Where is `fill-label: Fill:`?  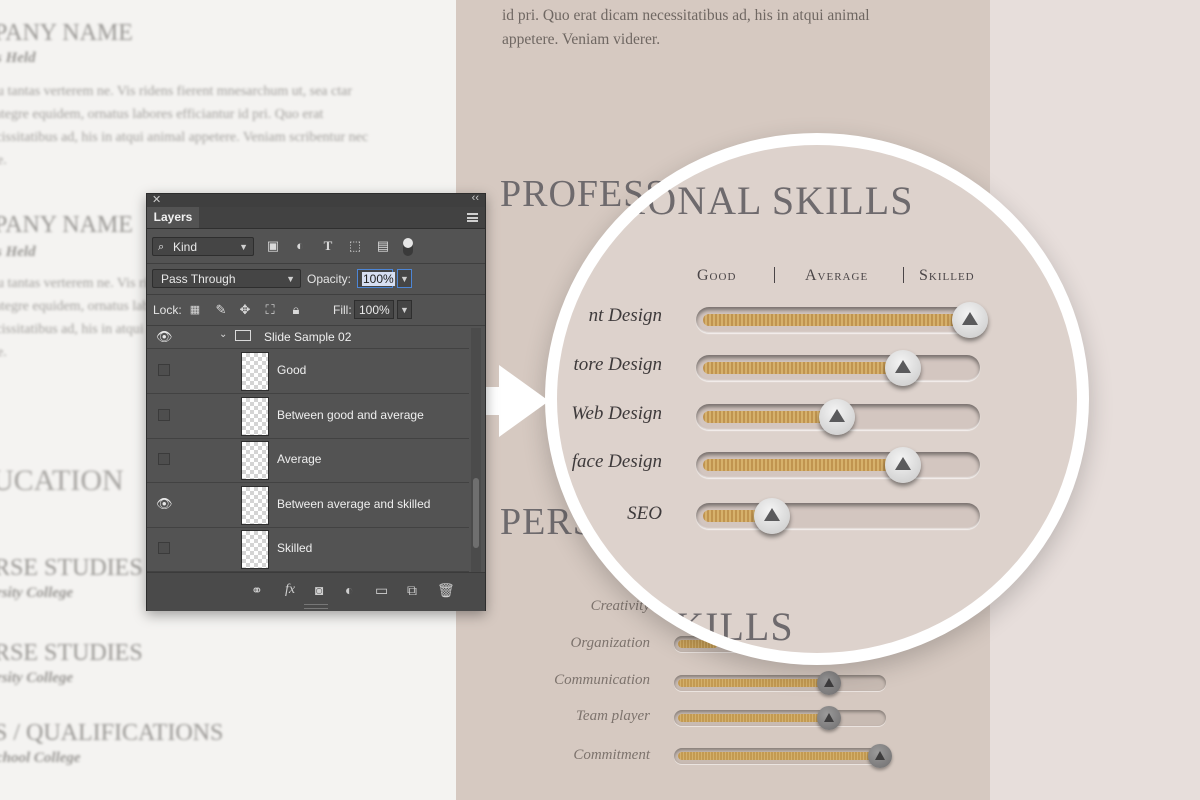
fill-label: Fill: is located at coordinates (342, 310).